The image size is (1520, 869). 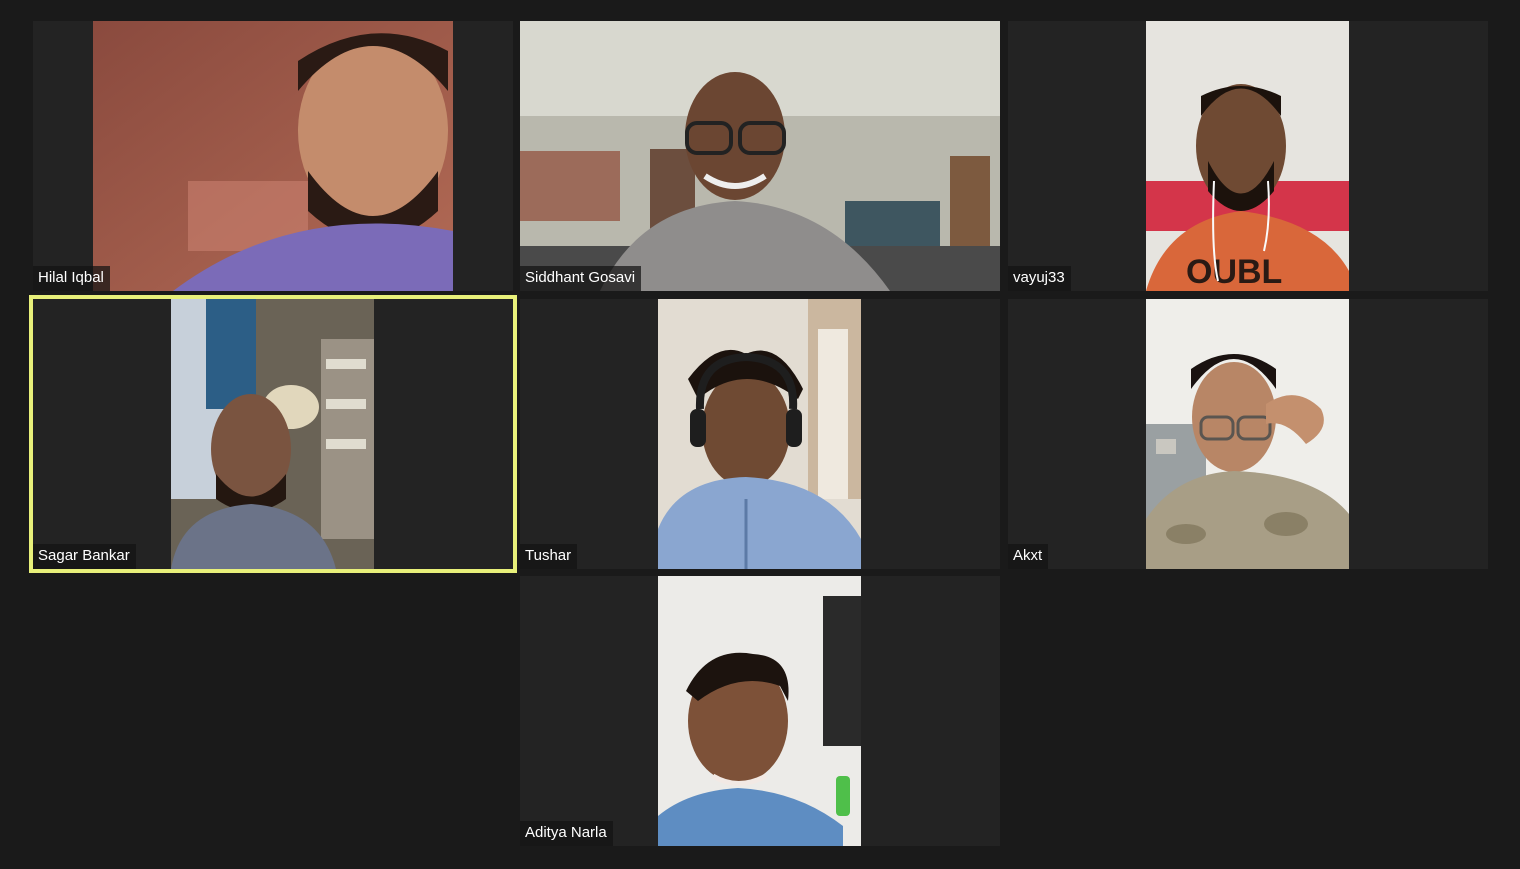 I want to click on participant-tile-siddhant-gosavi: Siddhant Gosavi, so click(x=760, y=156).